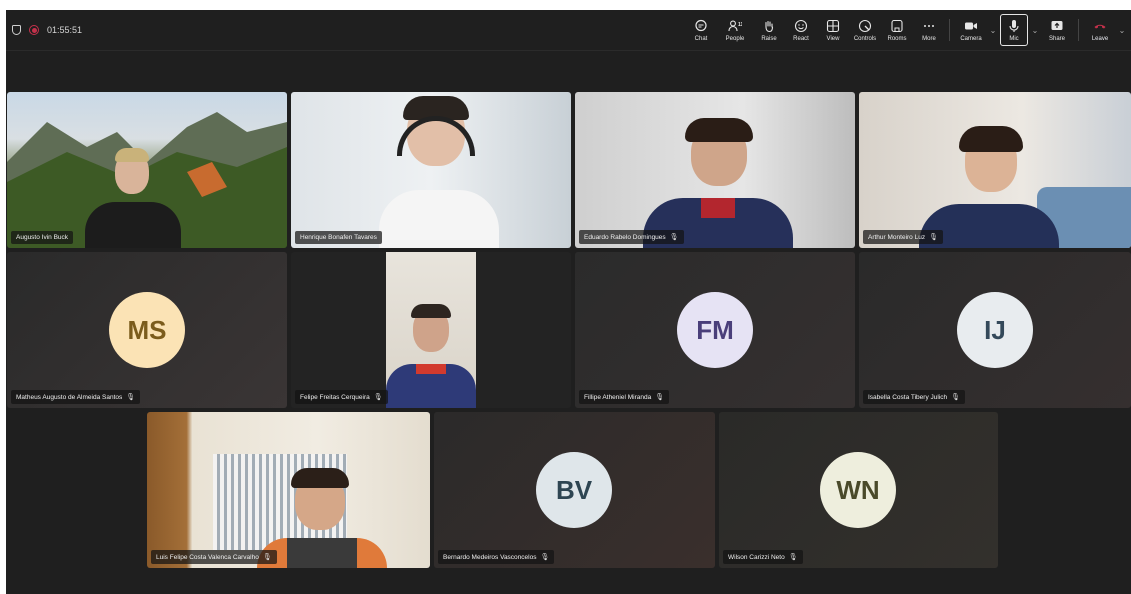 This screenshot has height=594, width=1131. Describe the element at coordinates (971, 25) in the screenshot. I see `camera-icon` at that location.